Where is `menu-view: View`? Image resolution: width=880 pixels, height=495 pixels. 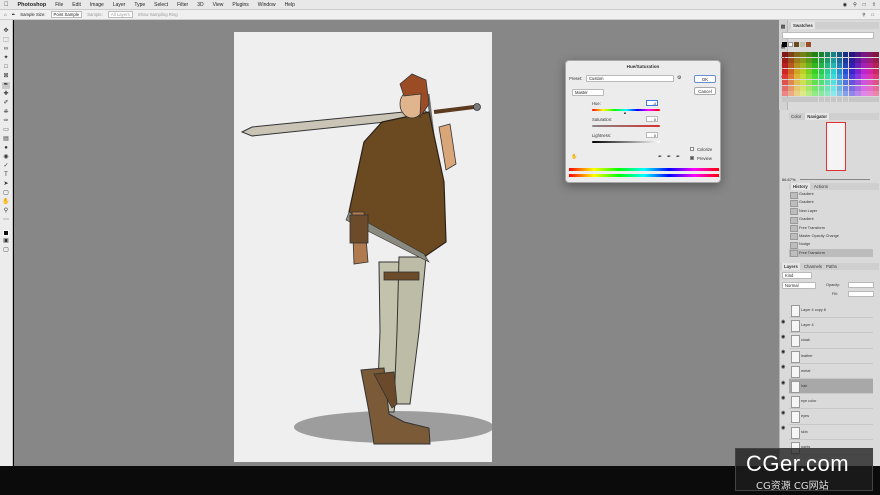 menu-view: View is located at coordinates (218, 5).